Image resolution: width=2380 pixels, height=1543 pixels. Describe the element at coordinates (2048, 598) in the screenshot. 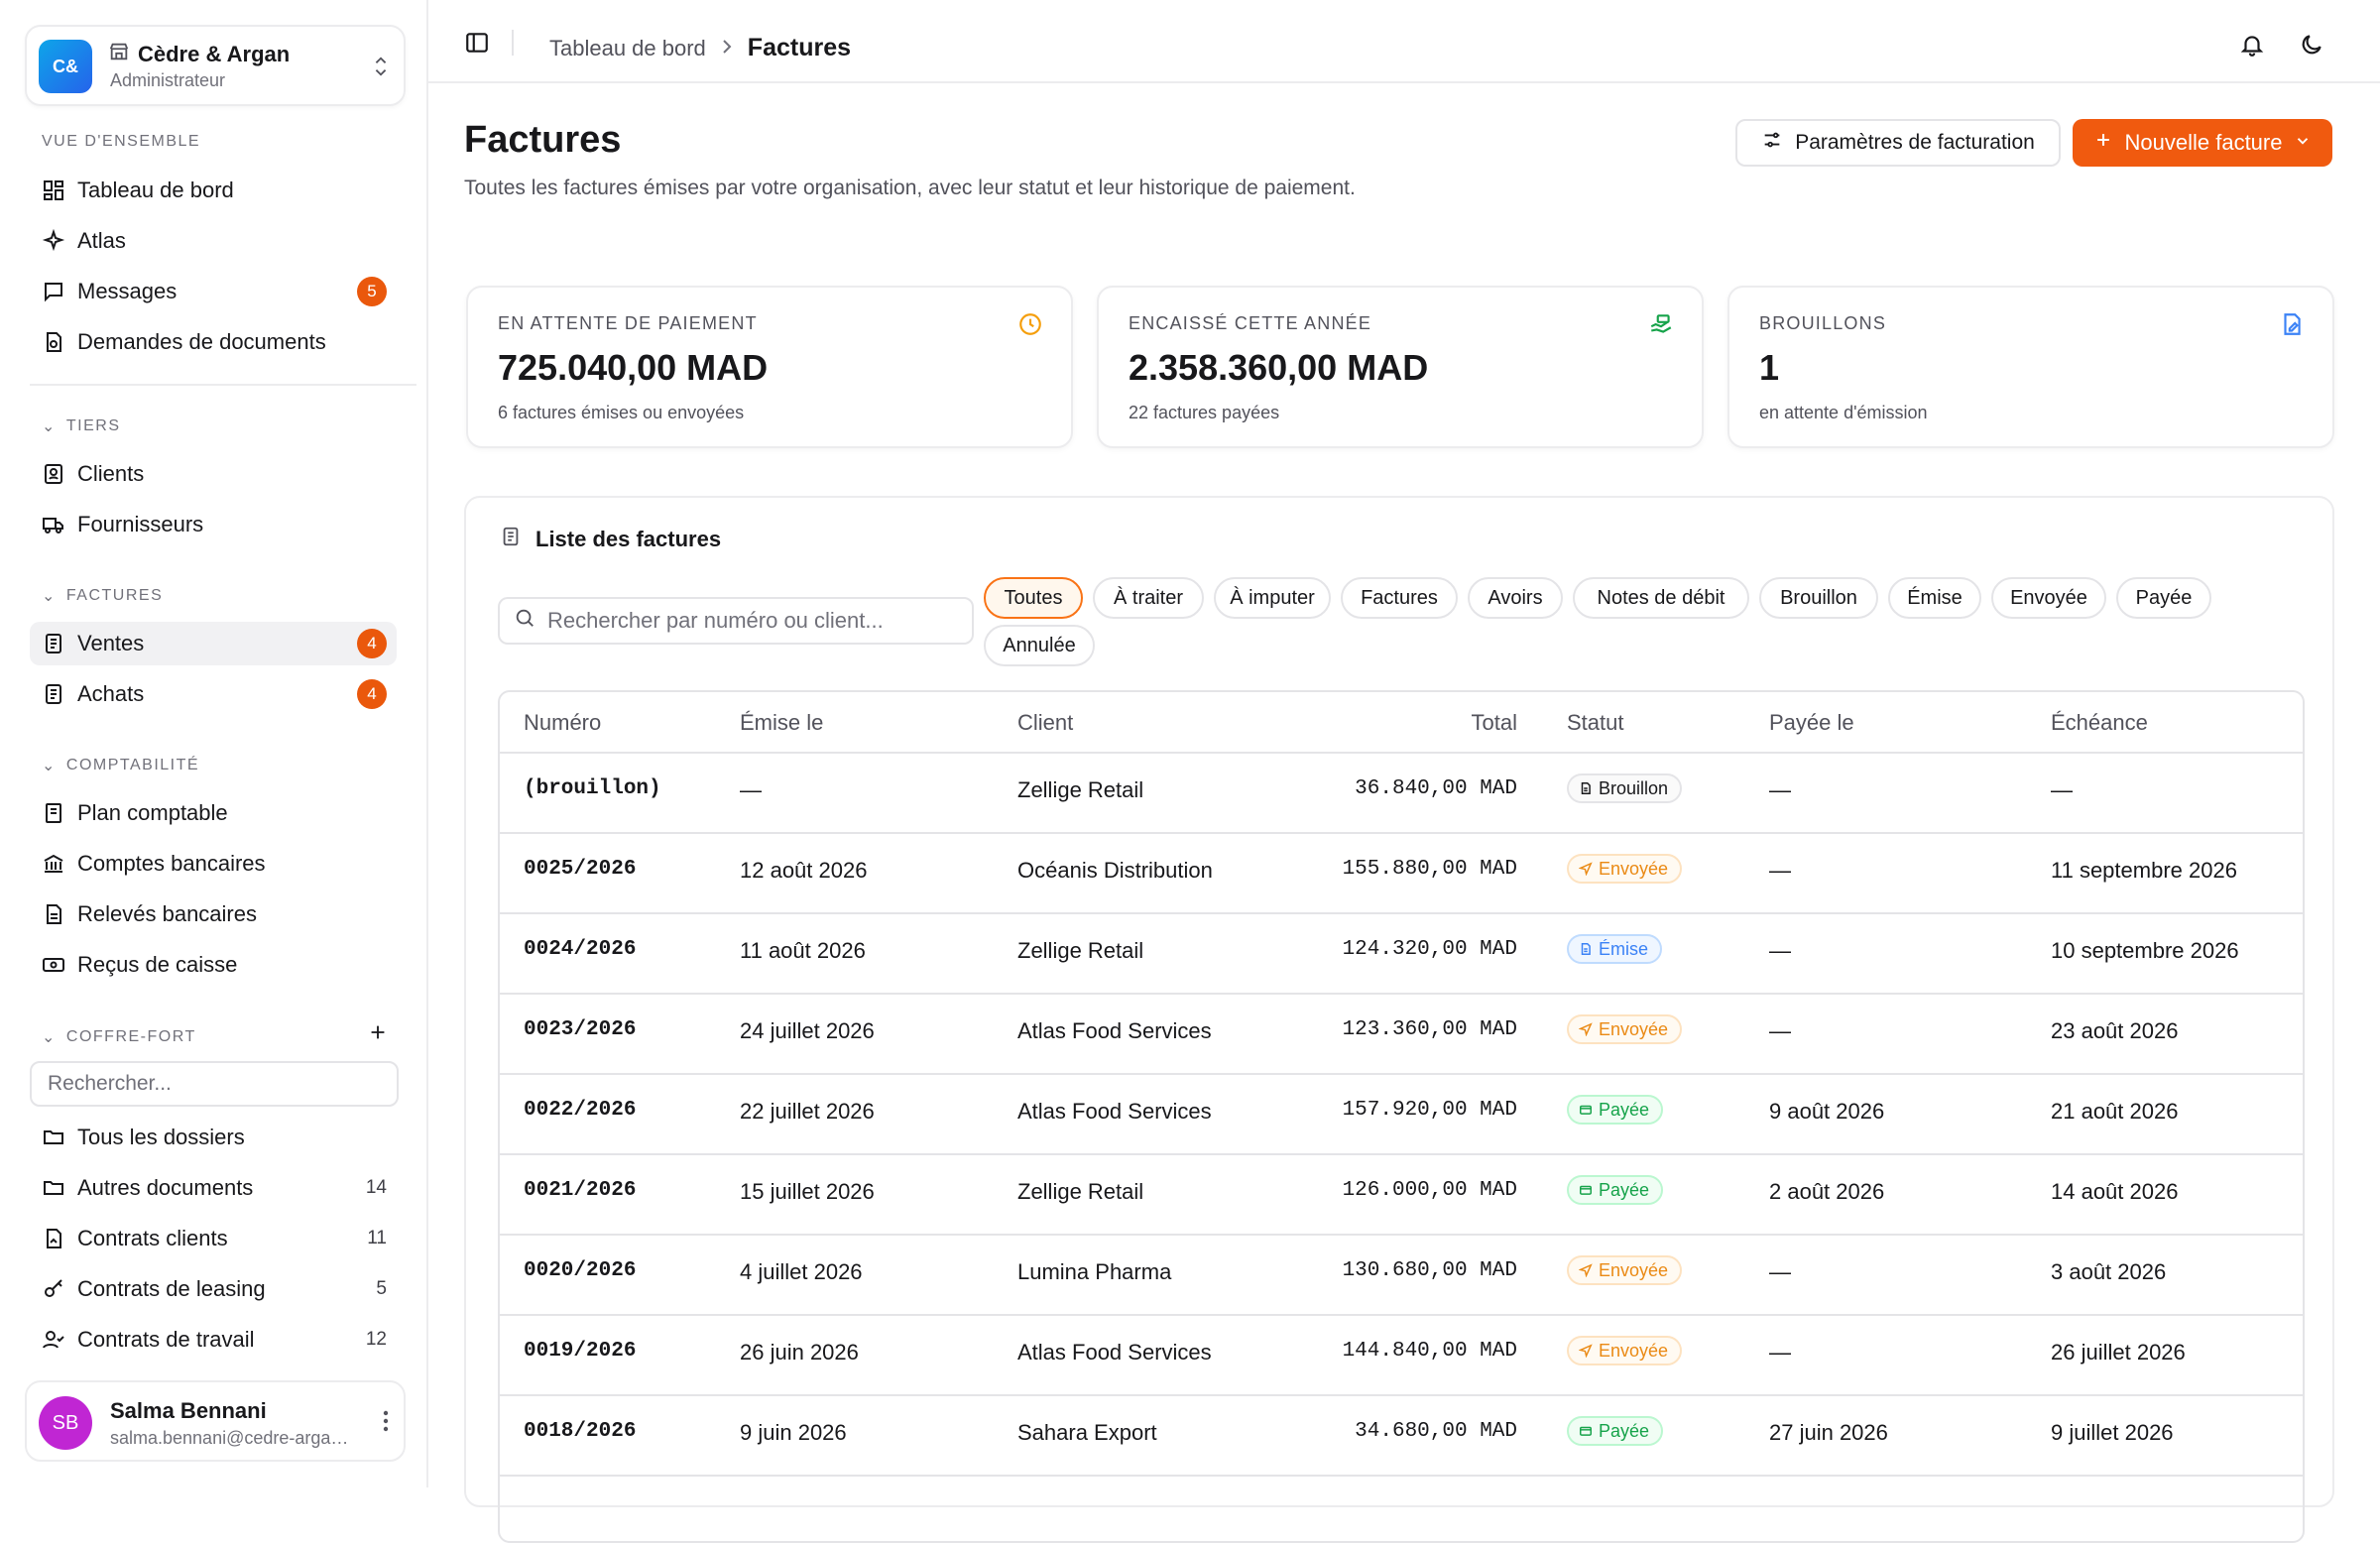

I see `filter-chip-sent: Envoyée` at that location.